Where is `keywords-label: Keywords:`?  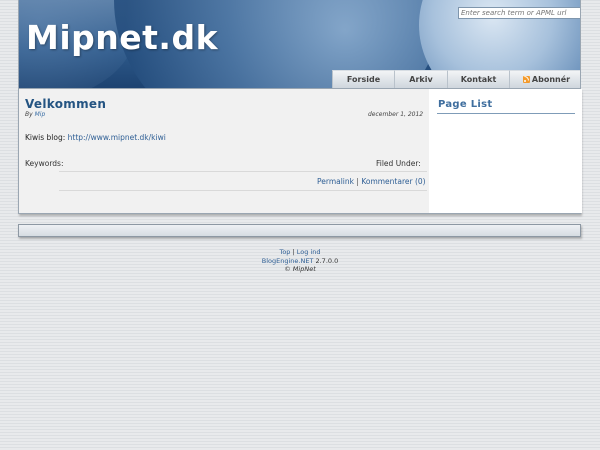
keywords-label: Keywords: is located at coordinates (44, 163).